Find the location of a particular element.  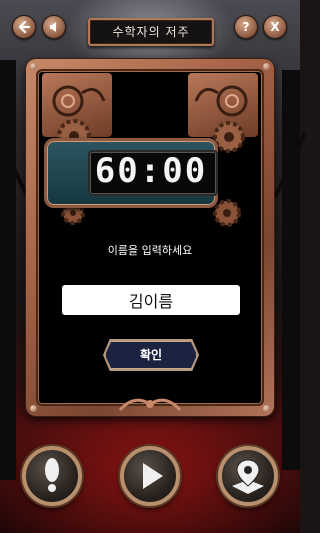

exclamation-icon is located at coordinates (52, 475).